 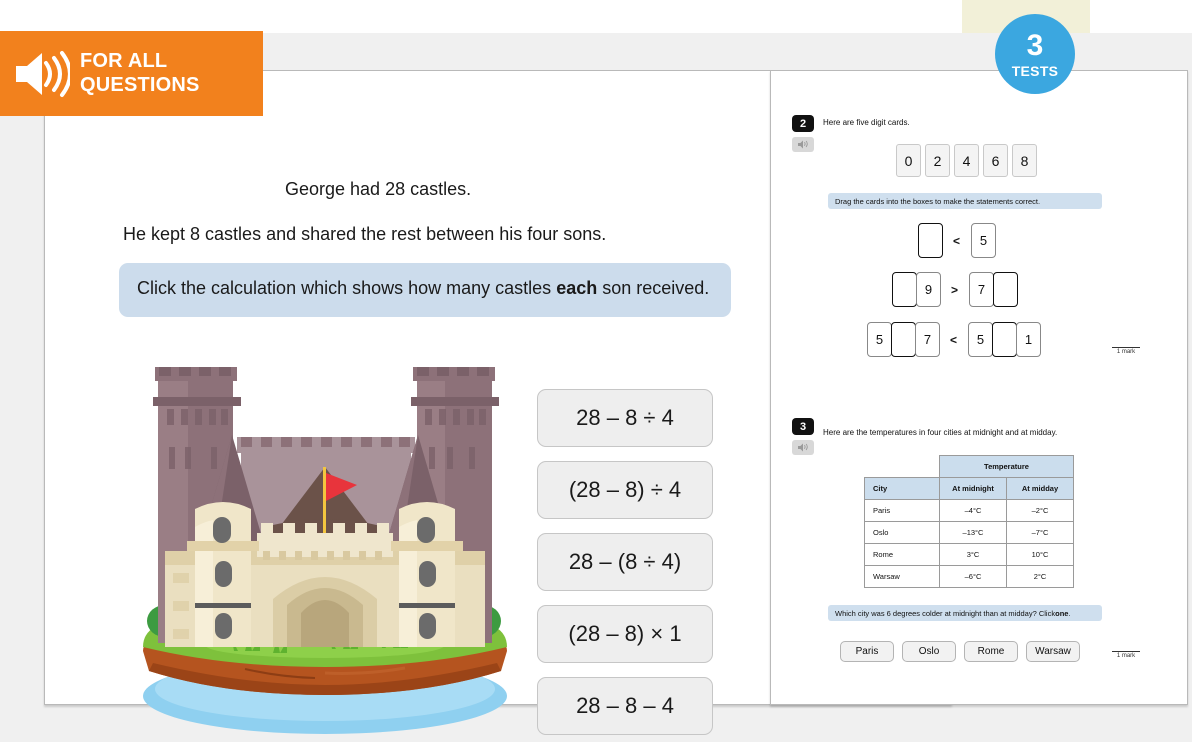 I want to click on question-2-stem: Here are five digit cards., so click(x=866, y=122).